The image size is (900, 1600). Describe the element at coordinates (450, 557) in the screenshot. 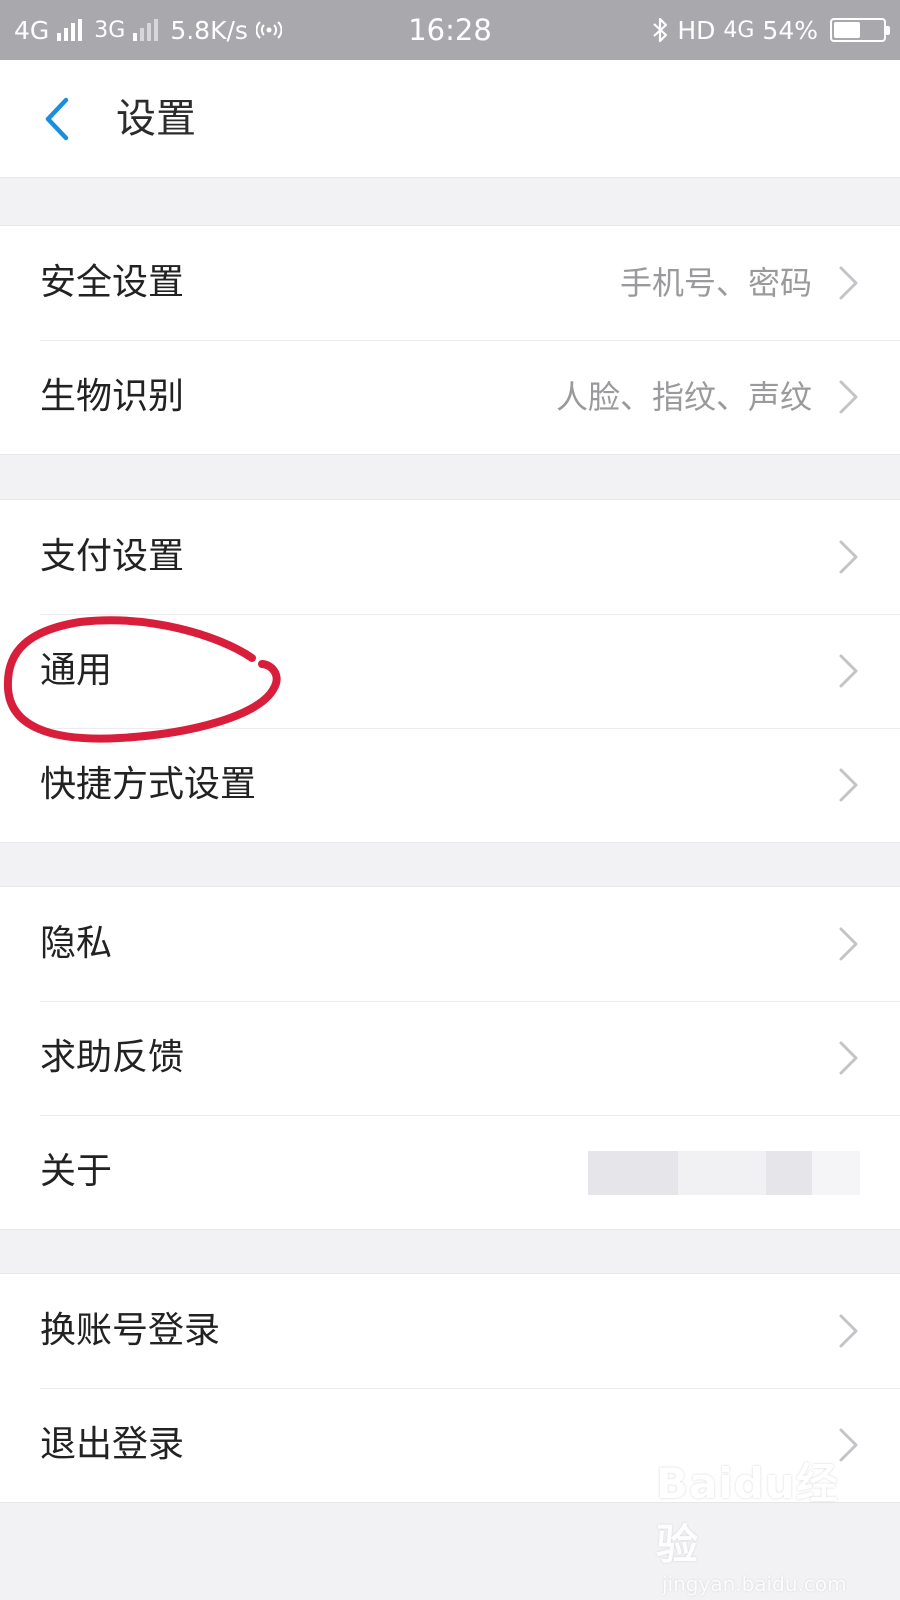

I see `settings-item-payment: 支付设置` at that location.